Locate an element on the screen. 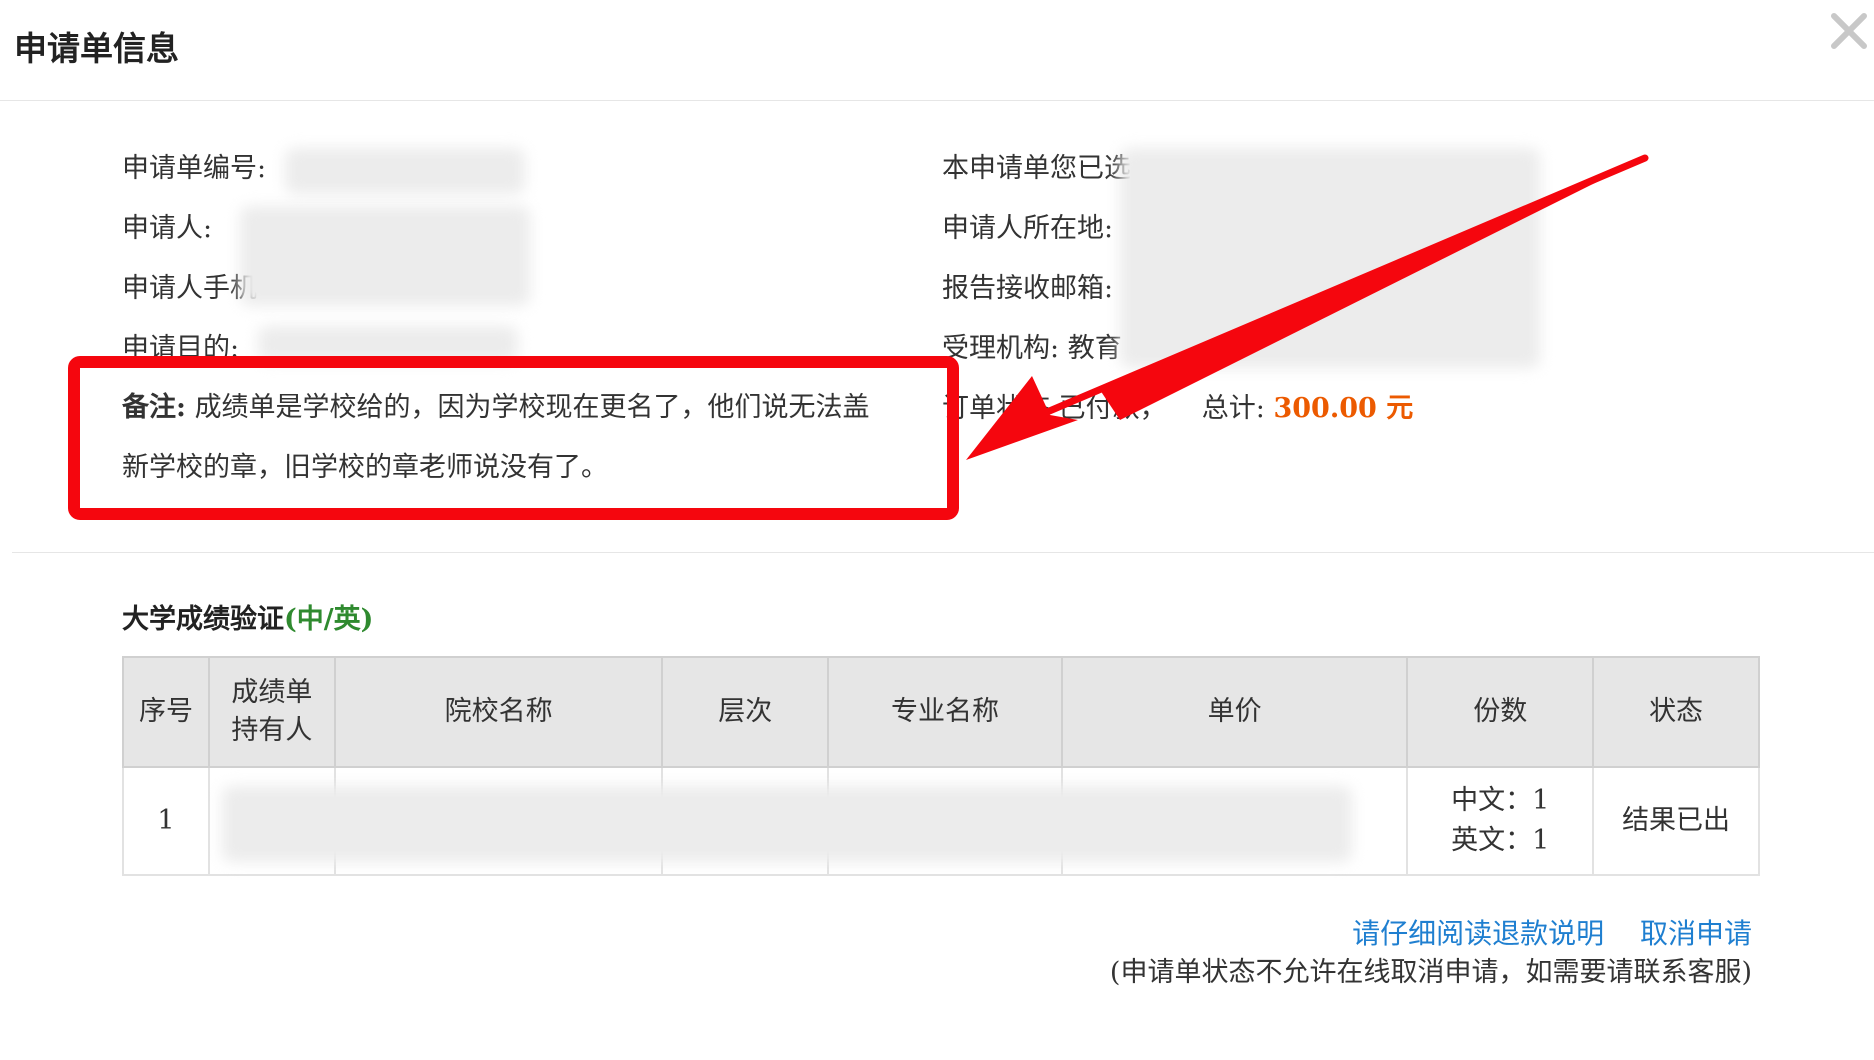  highlight-box is located at coordinates (513, 438).